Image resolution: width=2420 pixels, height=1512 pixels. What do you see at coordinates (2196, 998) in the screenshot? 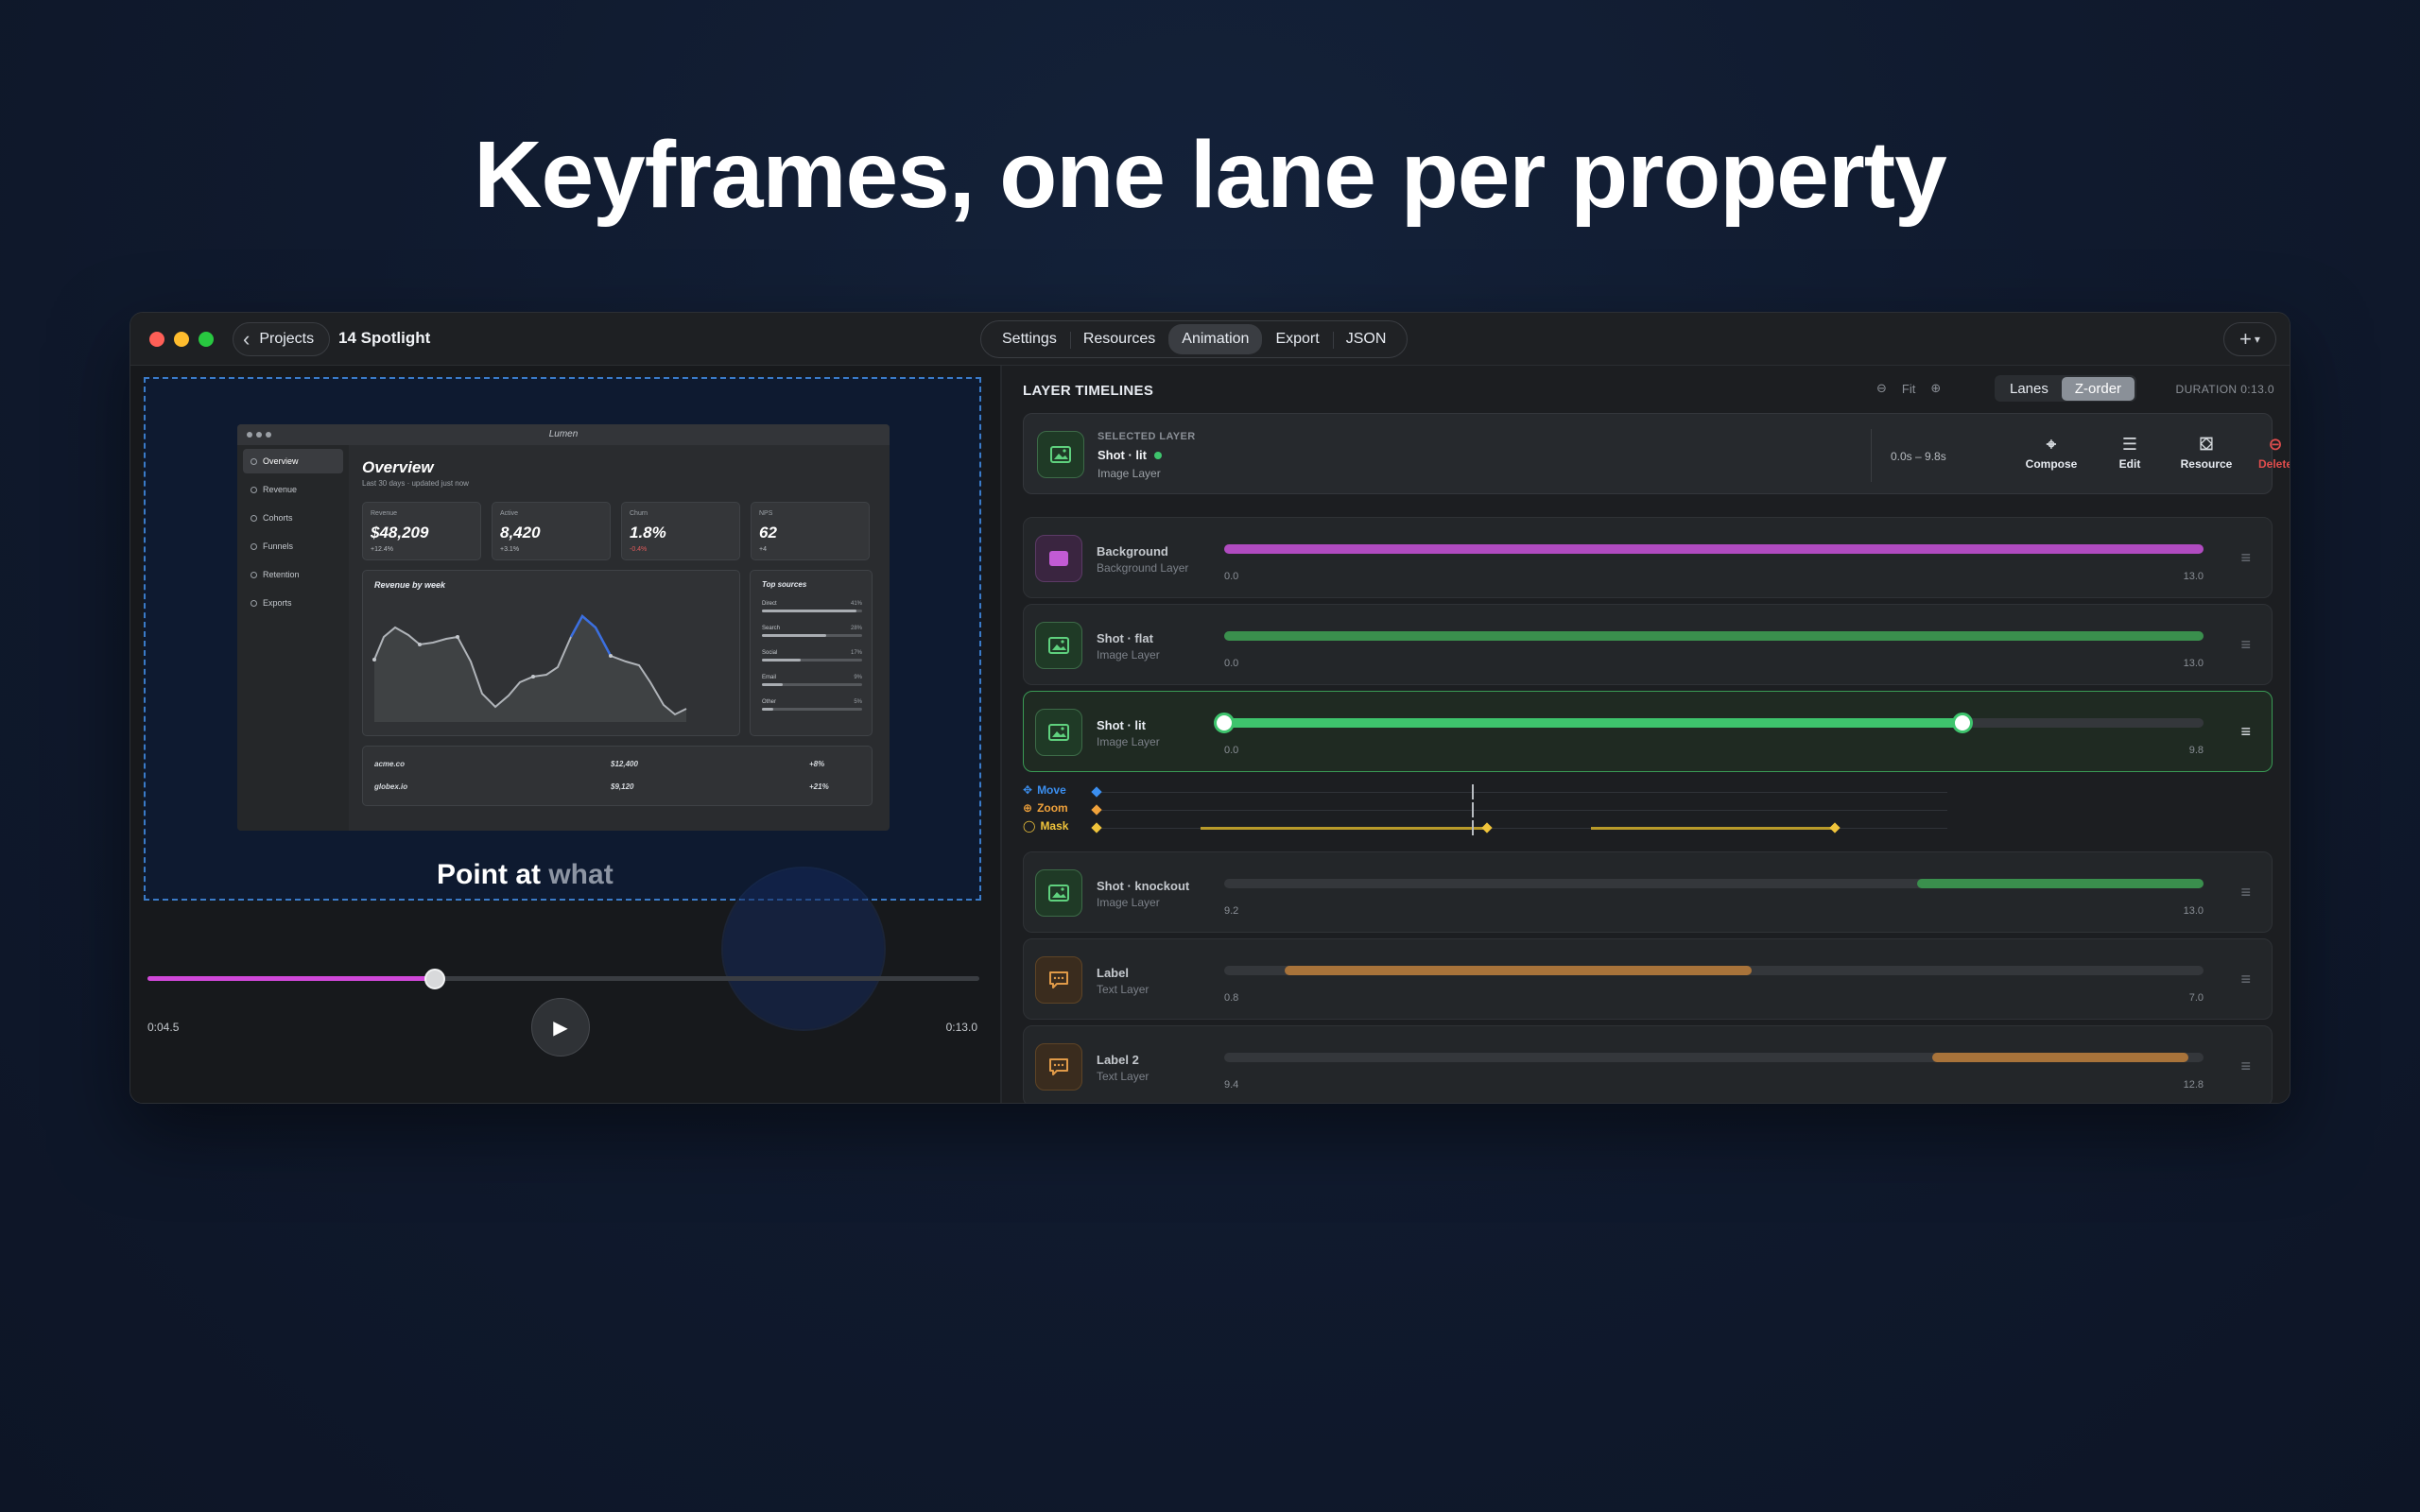
I see `layer-end: 7.0` at bounding box center [2196, 998].